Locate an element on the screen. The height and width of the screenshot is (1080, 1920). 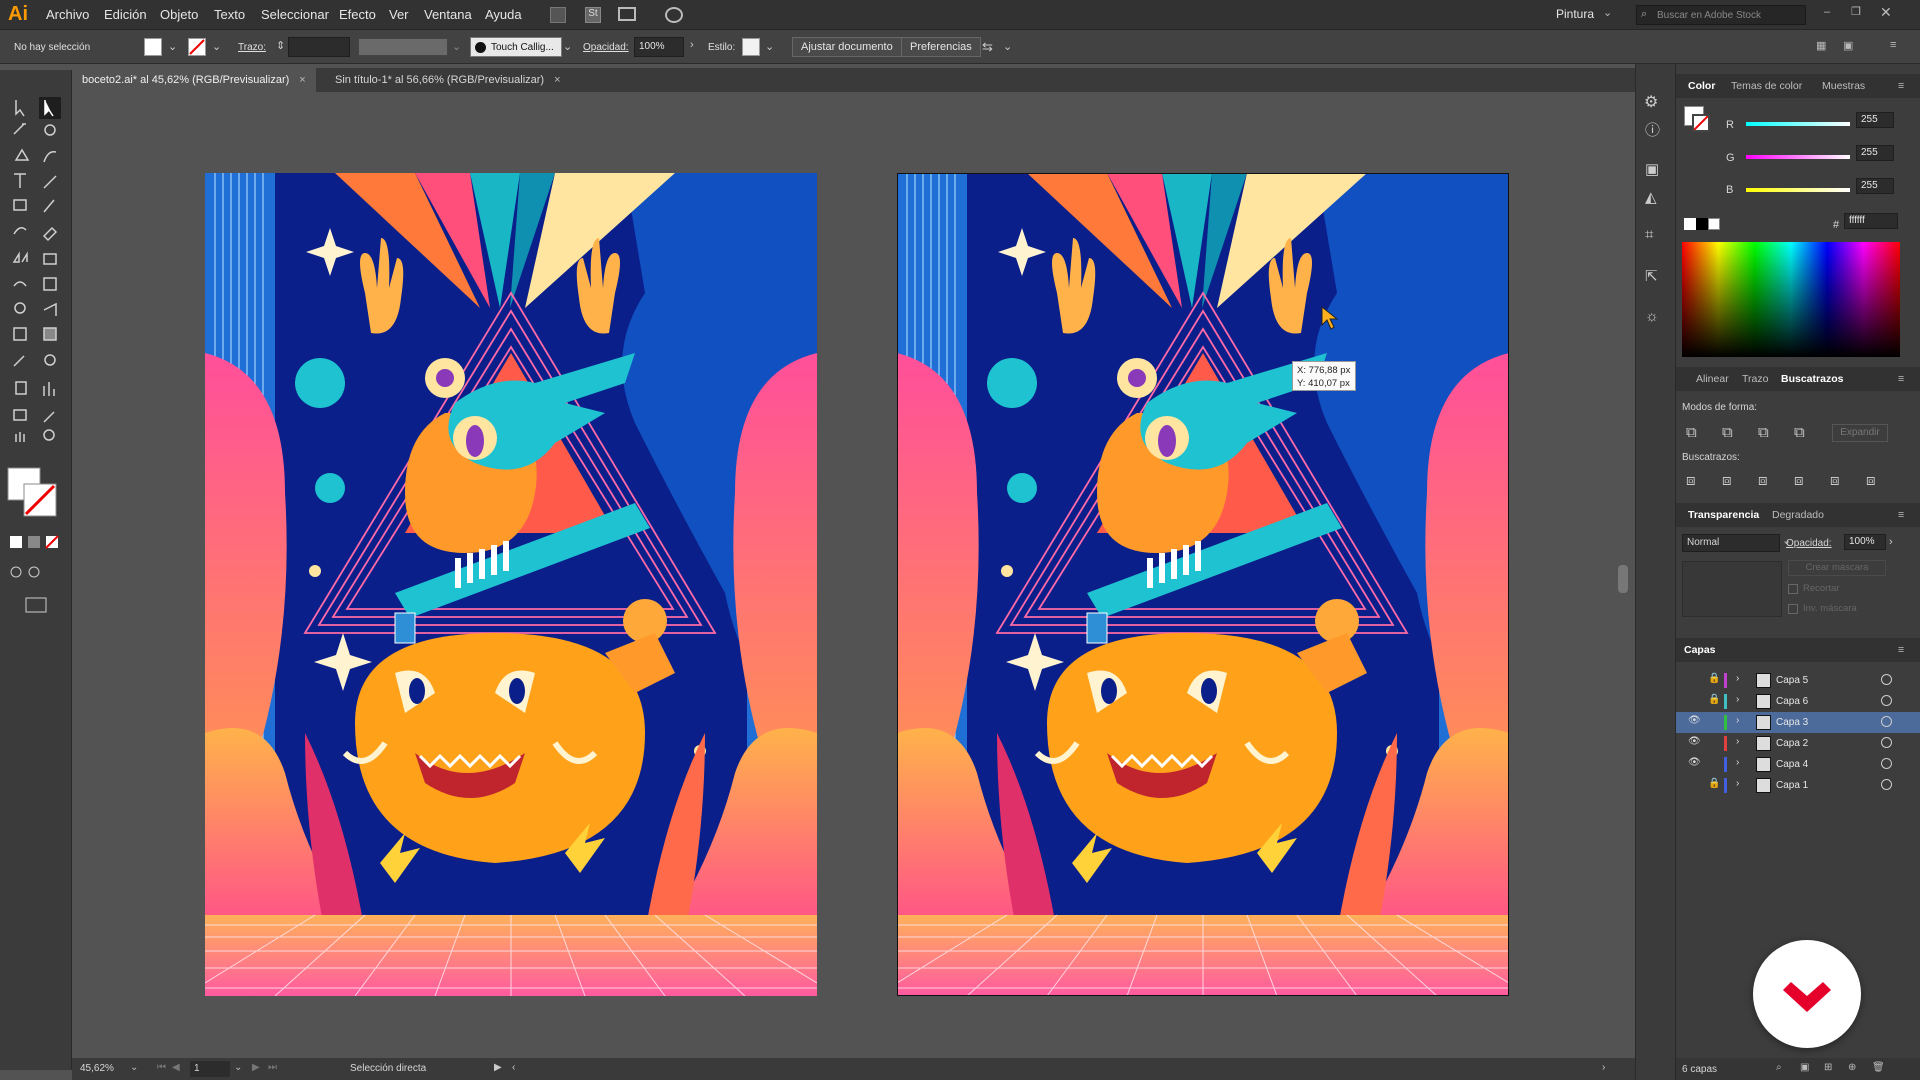
chevron-right-icon: ▶ is located at coordinates (498, 1067).